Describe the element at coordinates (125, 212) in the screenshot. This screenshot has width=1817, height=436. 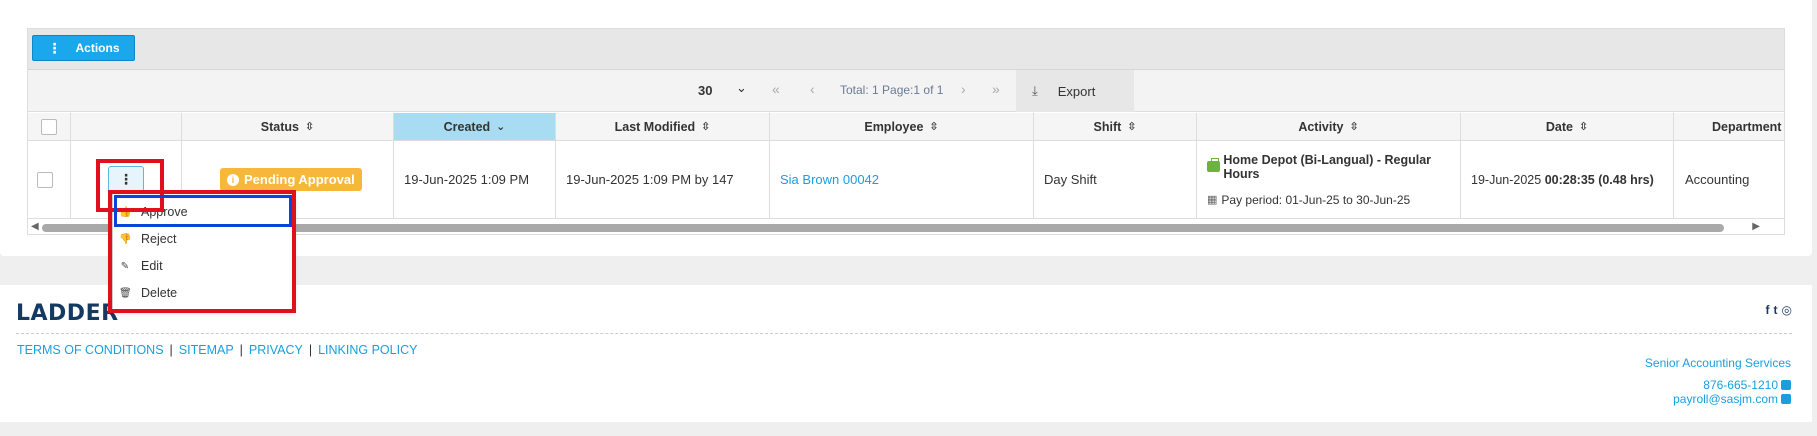
I see `thumbs-up-icon: 👍` at that location.